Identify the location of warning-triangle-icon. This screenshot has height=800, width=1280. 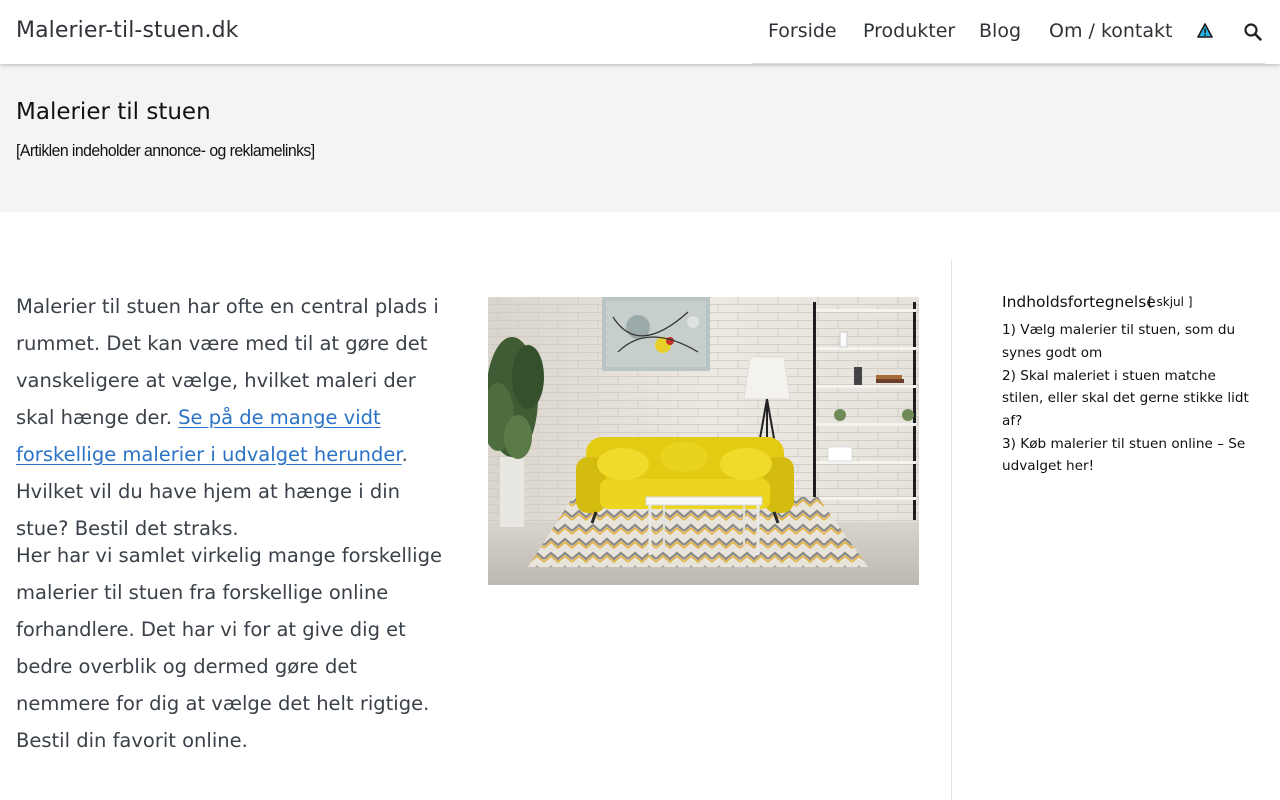
(1205, 31).